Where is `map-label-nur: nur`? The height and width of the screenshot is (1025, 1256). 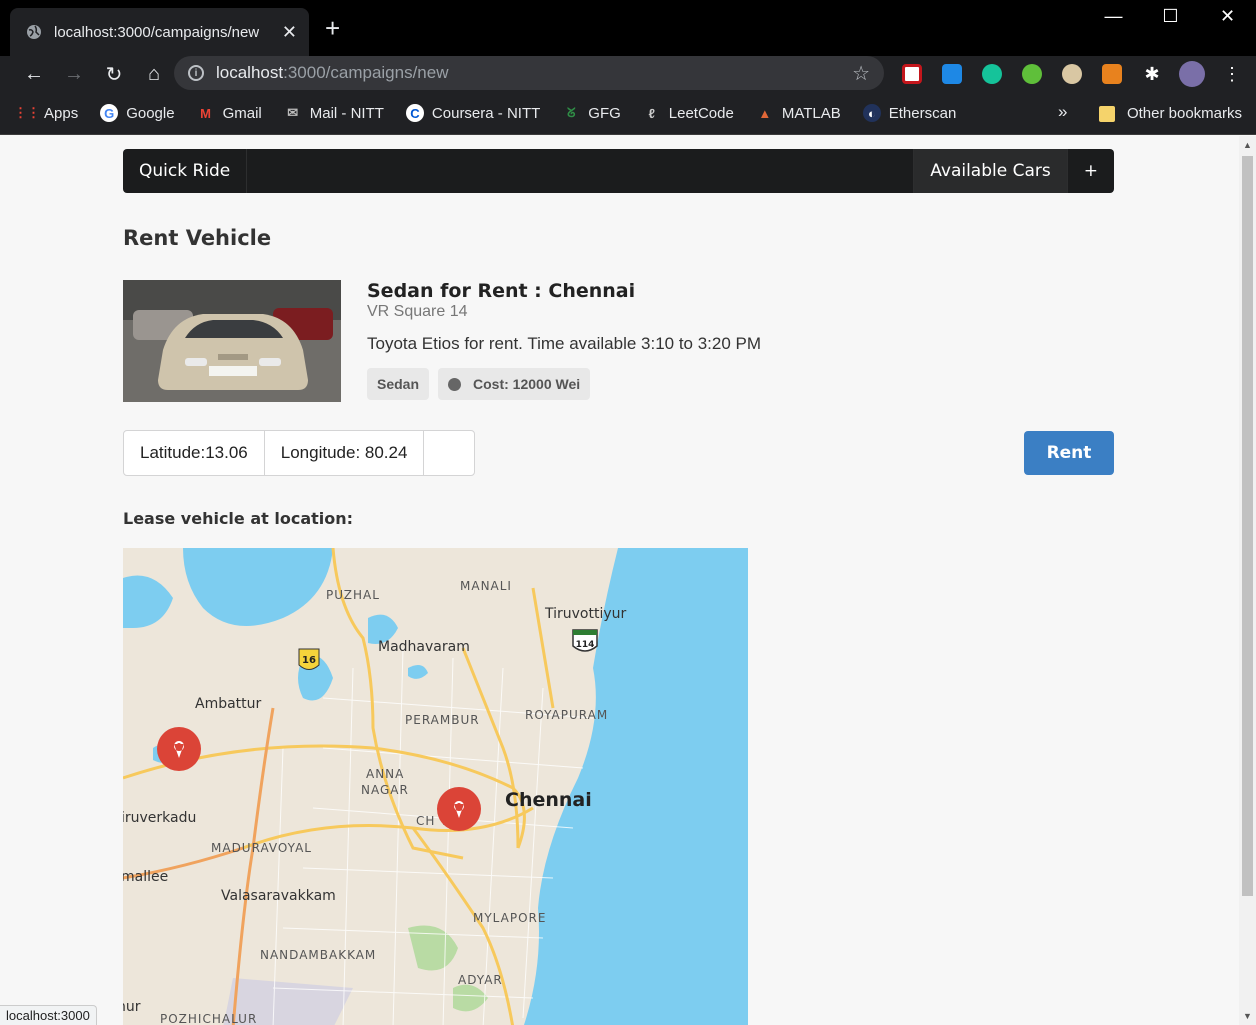 map-label-nur: nur is located at coordinates (132, 1007).